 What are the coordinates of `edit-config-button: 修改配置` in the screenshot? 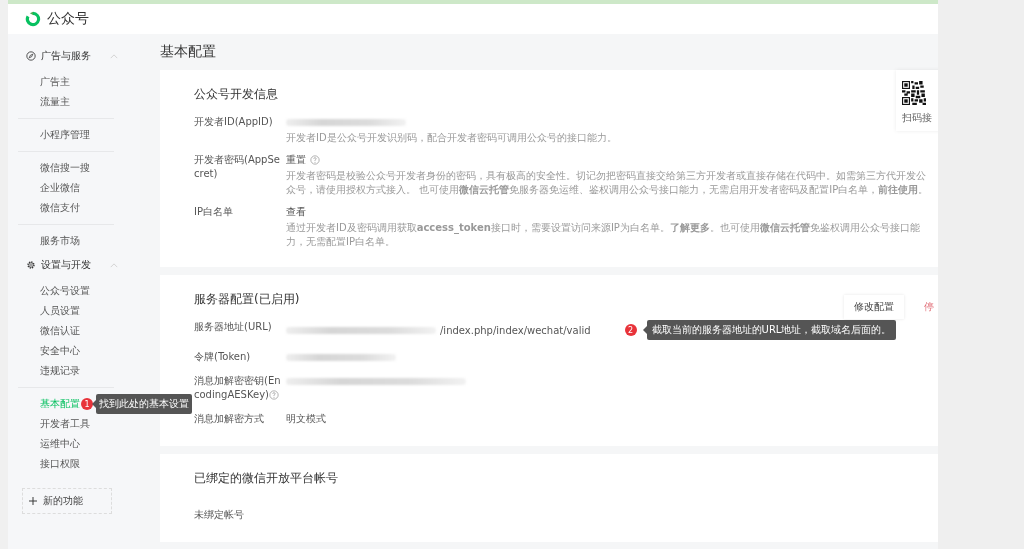 It's located at (874, 307).